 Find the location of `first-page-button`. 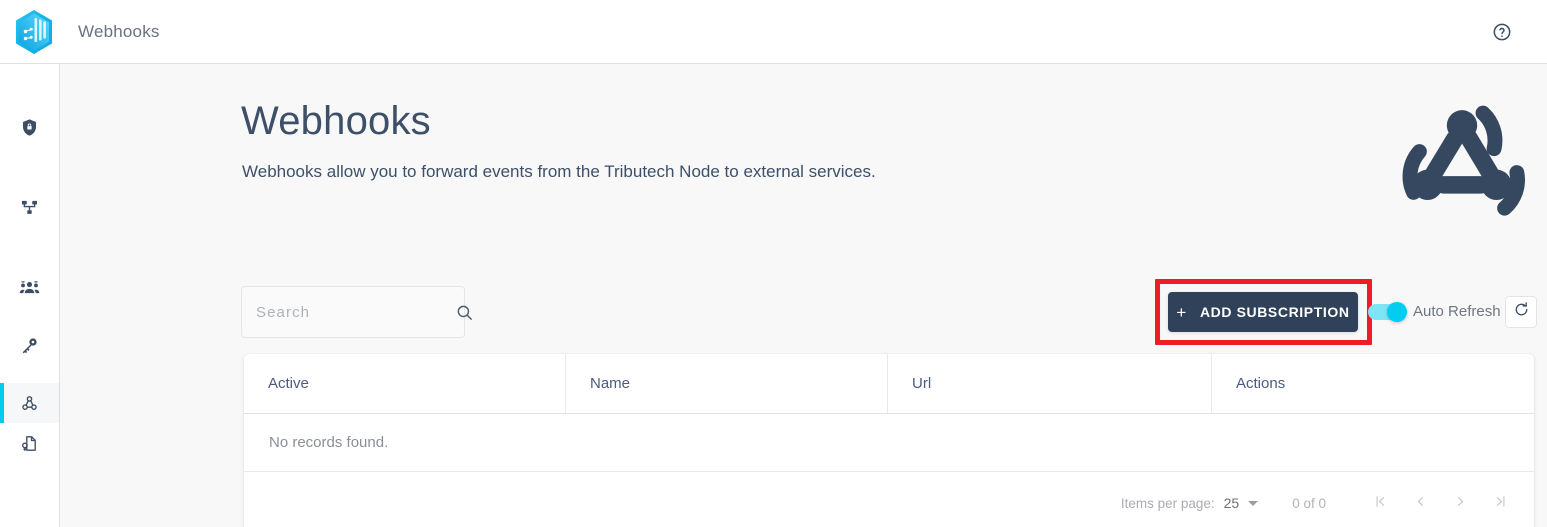

first-page-button is located at coordinates (1380, 503).